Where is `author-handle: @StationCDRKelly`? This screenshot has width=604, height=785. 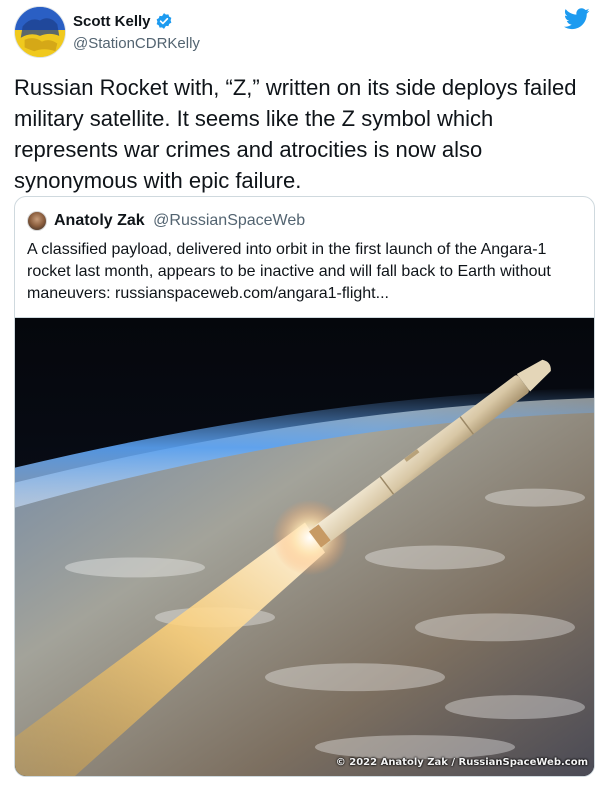
author-handle: @StationCDRKelly is located at coordinates (136, 43).